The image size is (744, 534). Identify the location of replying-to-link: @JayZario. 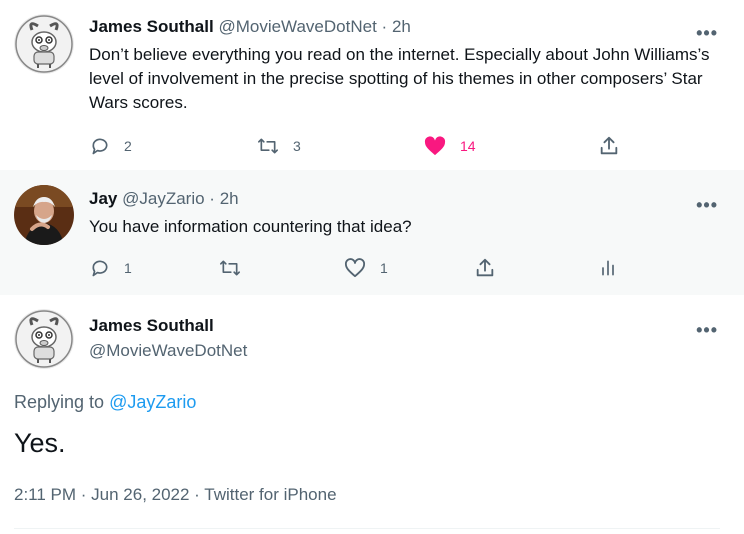
(152, 402).